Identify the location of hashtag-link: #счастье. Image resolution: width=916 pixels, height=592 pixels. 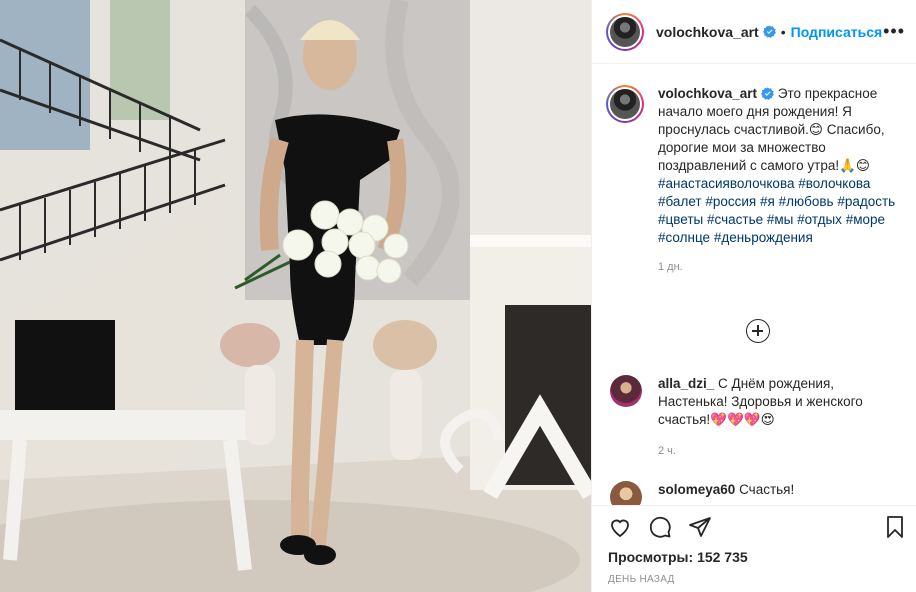
(735, 219).